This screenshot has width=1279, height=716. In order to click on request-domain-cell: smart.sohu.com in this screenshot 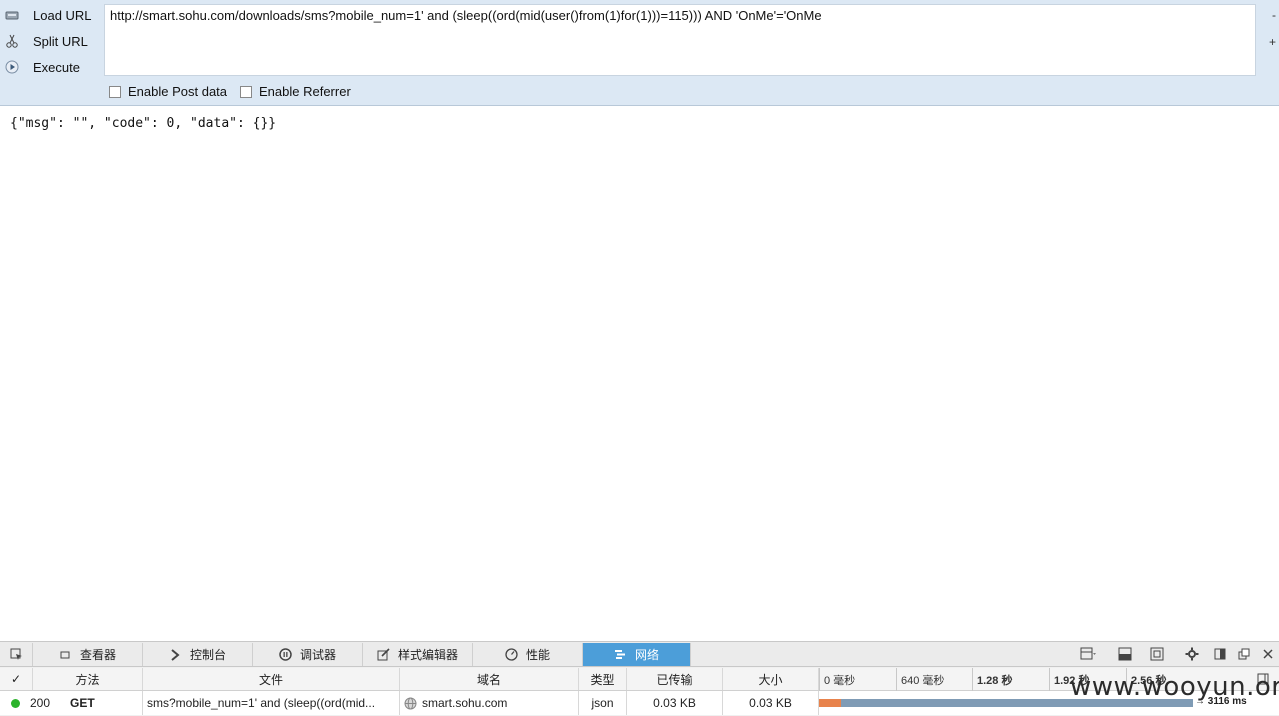, I will do `click(489, 703)`.